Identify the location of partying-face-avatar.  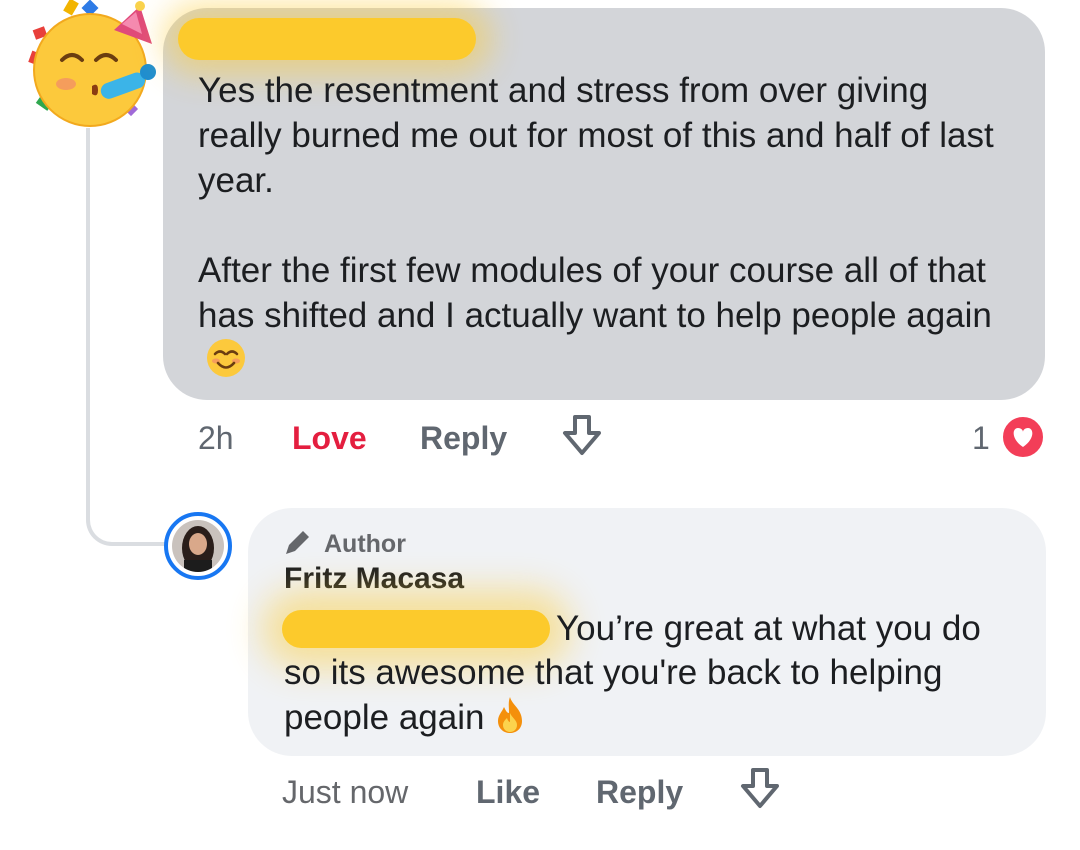
(92, 65).